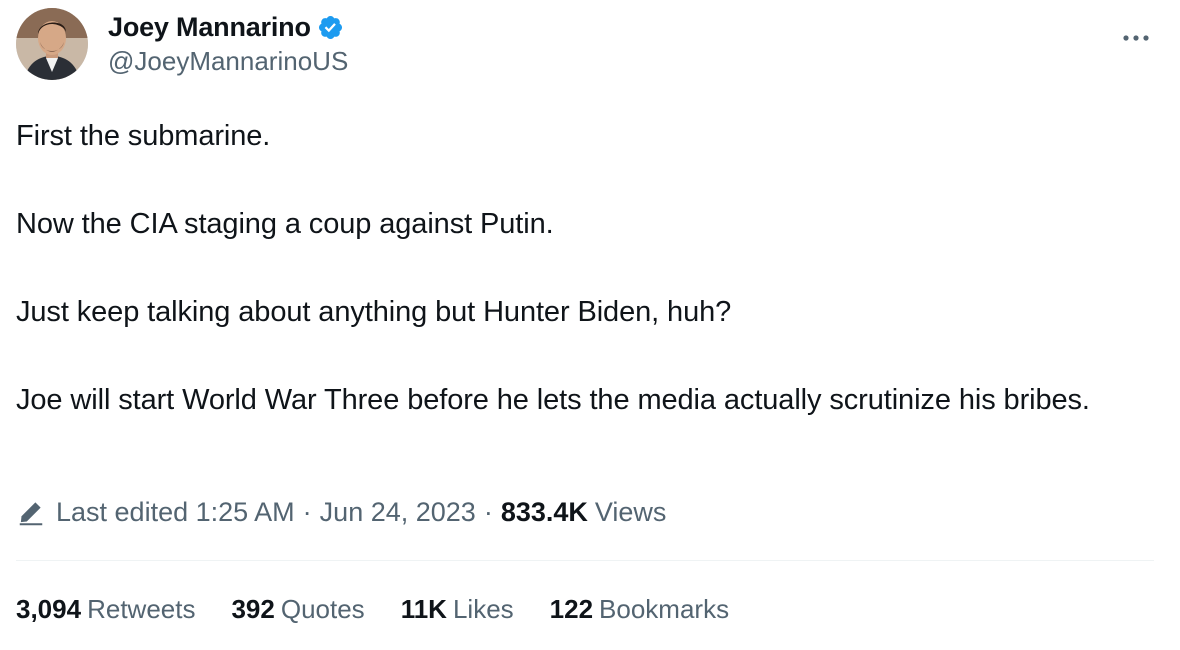  Describe the element at coordinates (175, 512) in the screenshot. I see `last-edited-link: Last edited 1:25 AM` at that location.